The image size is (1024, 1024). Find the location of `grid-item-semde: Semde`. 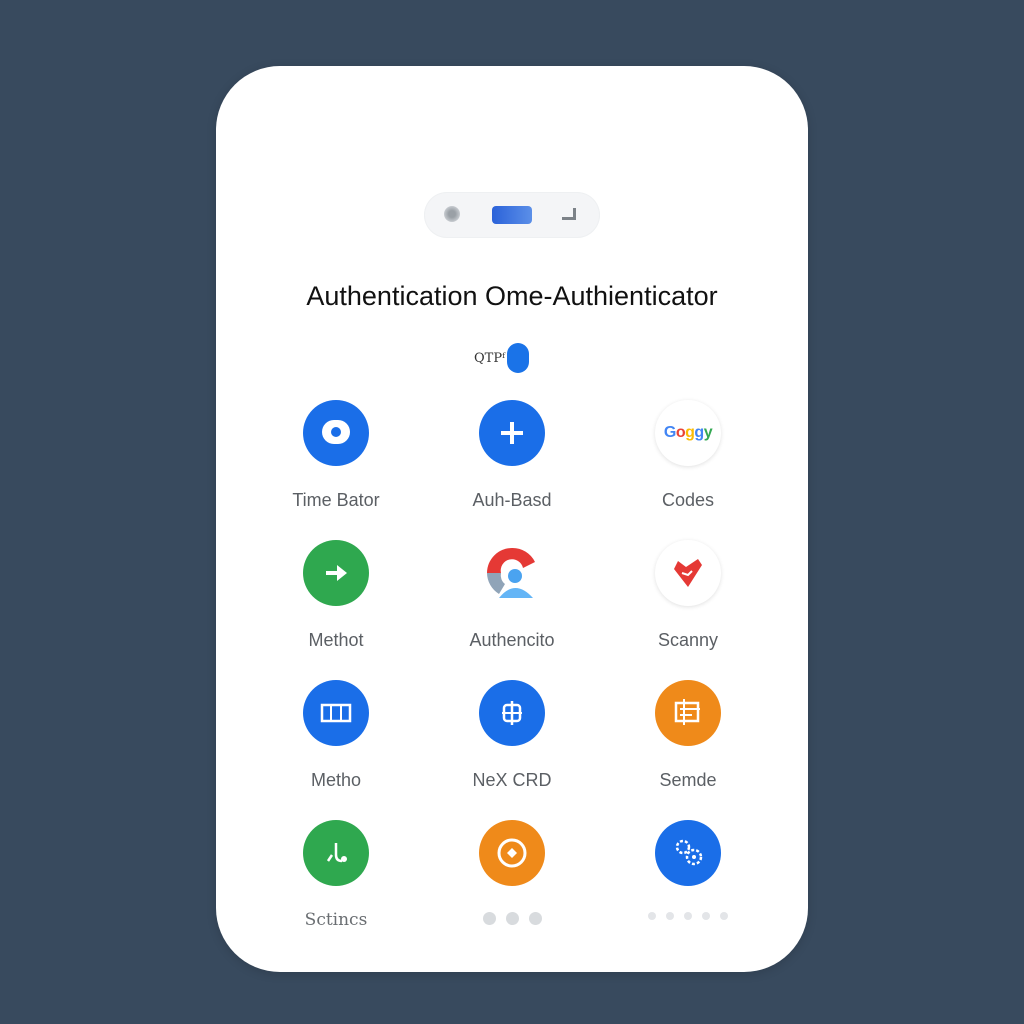

grid-item-semde: Semde is located at coordinates (688, 735).